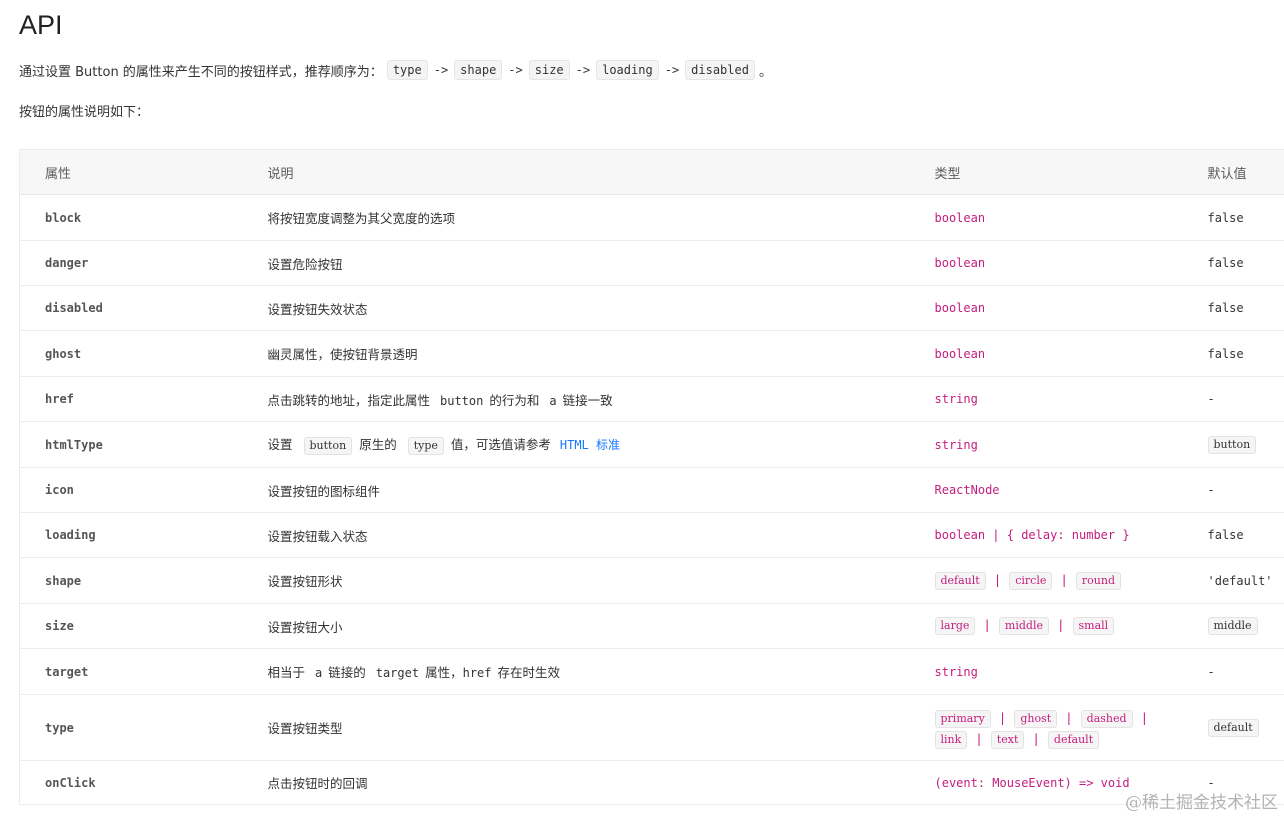  Describe the element at coordinates (576, 580) in the screenshot. I see `prop-desc: 设置按钮形状` at that location.